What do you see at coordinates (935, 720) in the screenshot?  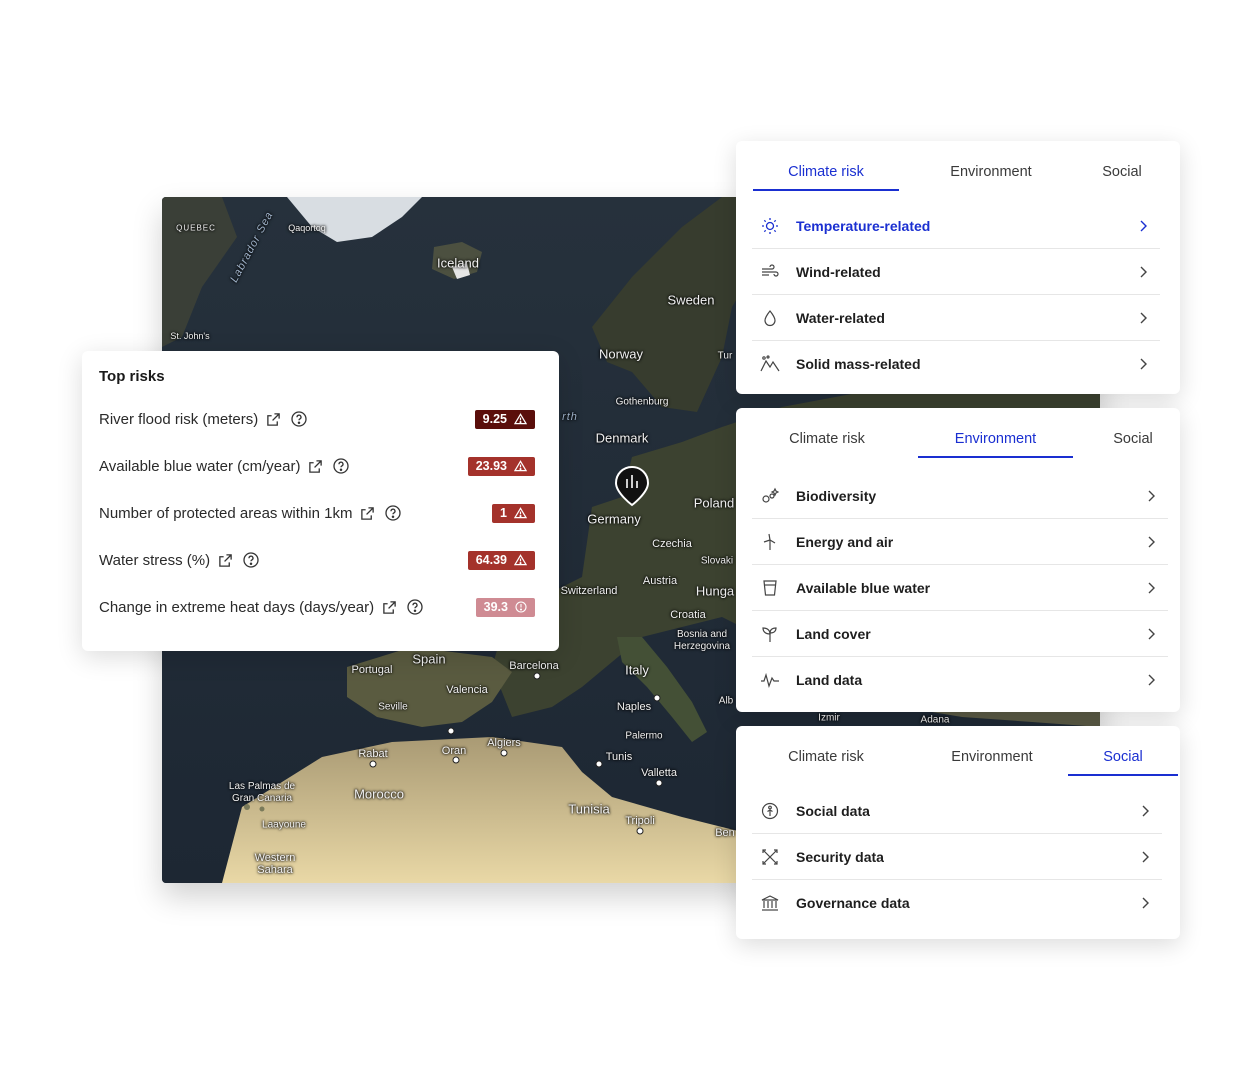 I see `map-label-adana: Adana` at bounding box center [935, 720].